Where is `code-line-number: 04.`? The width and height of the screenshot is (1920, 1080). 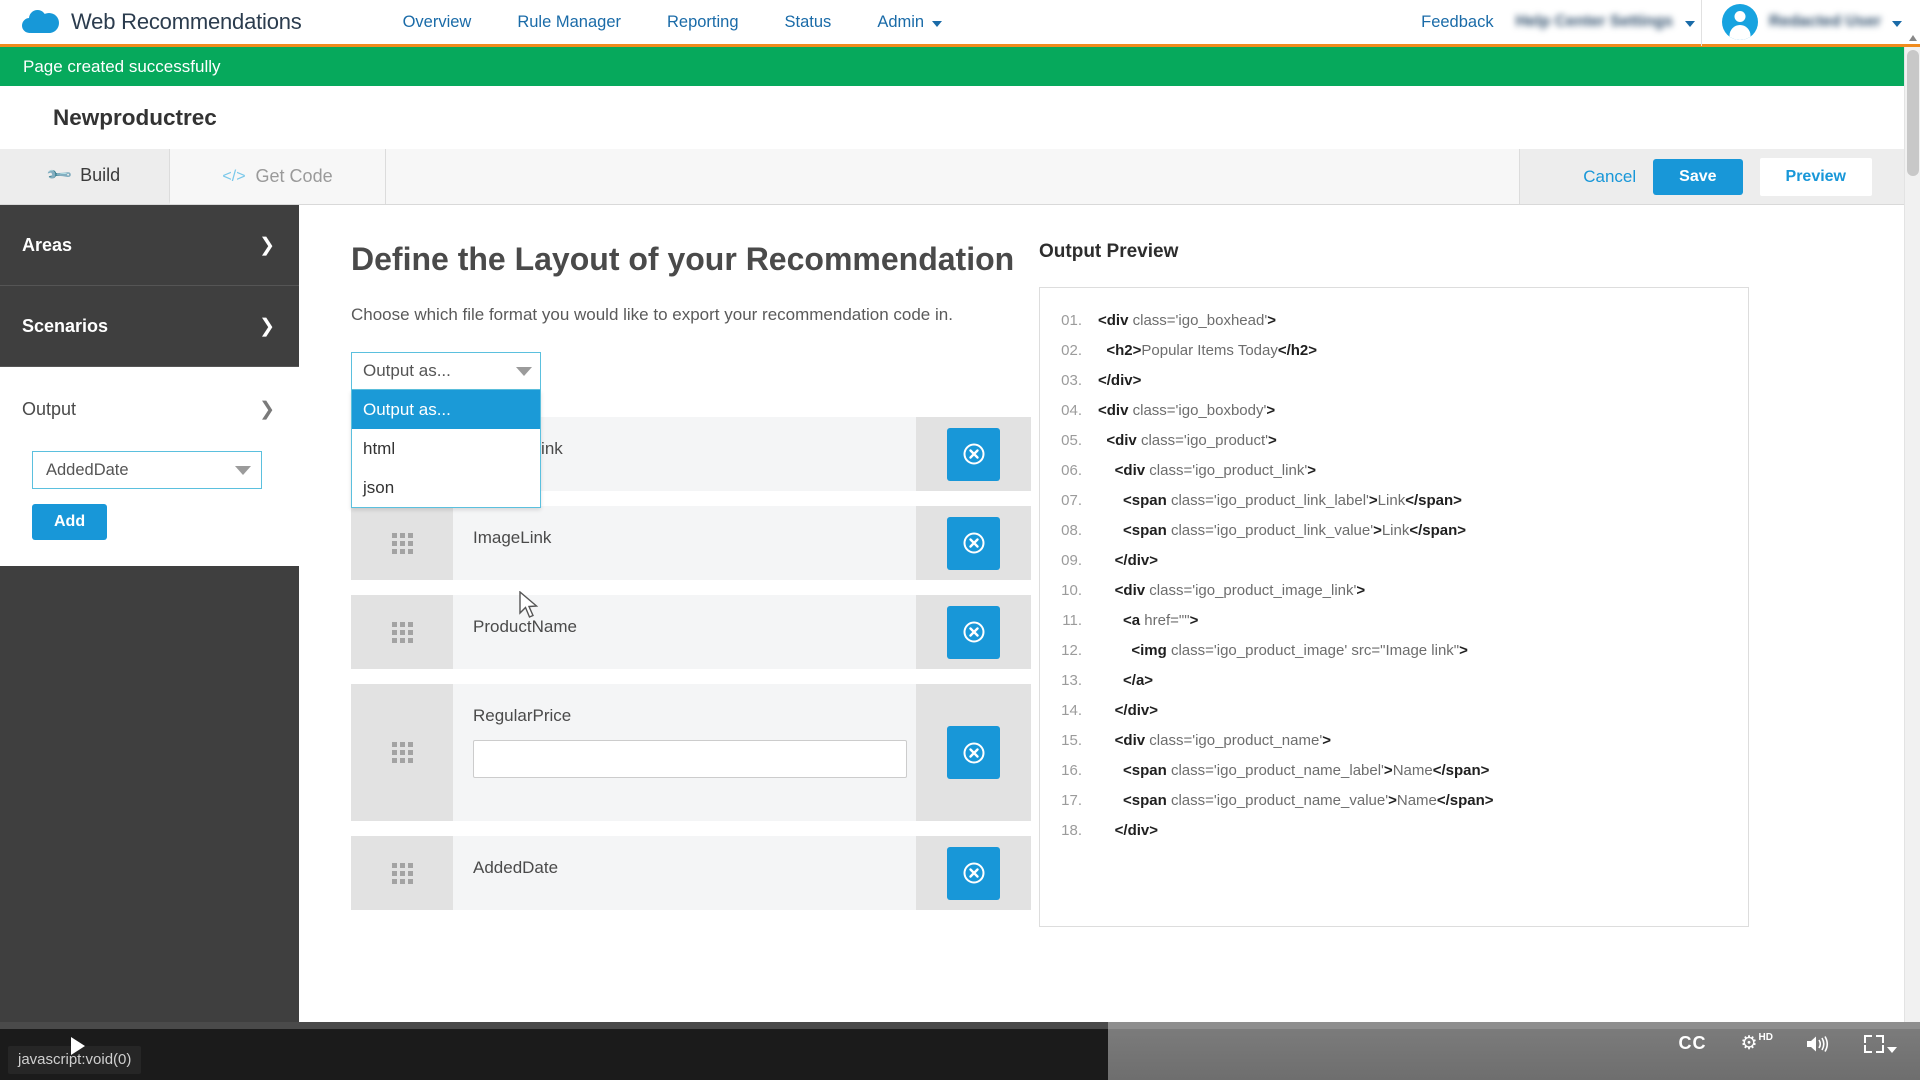 code-line-number: 04. is located at coordinates (1071, 410).